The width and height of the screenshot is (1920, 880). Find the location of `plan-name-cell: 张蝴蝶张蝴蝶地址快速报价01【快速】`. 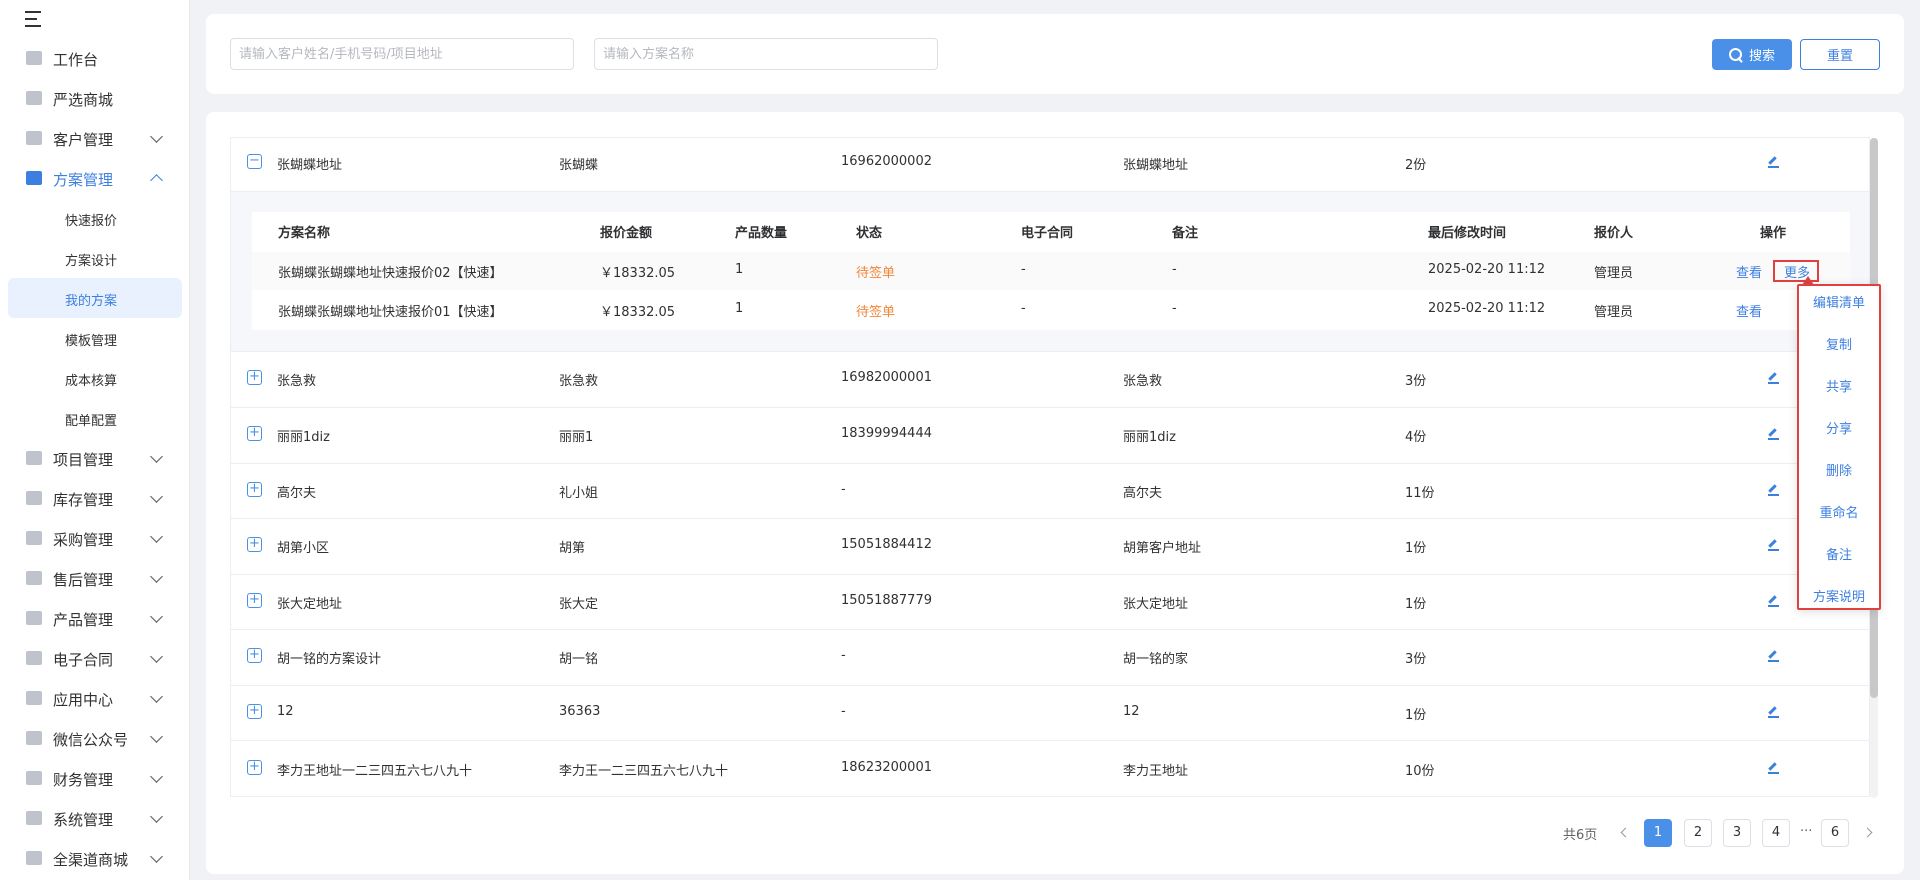

plan-name-cell: 张蝴蝶张蝴蝶地址快速报价01【快速】 is located at coordinates (390, 312).